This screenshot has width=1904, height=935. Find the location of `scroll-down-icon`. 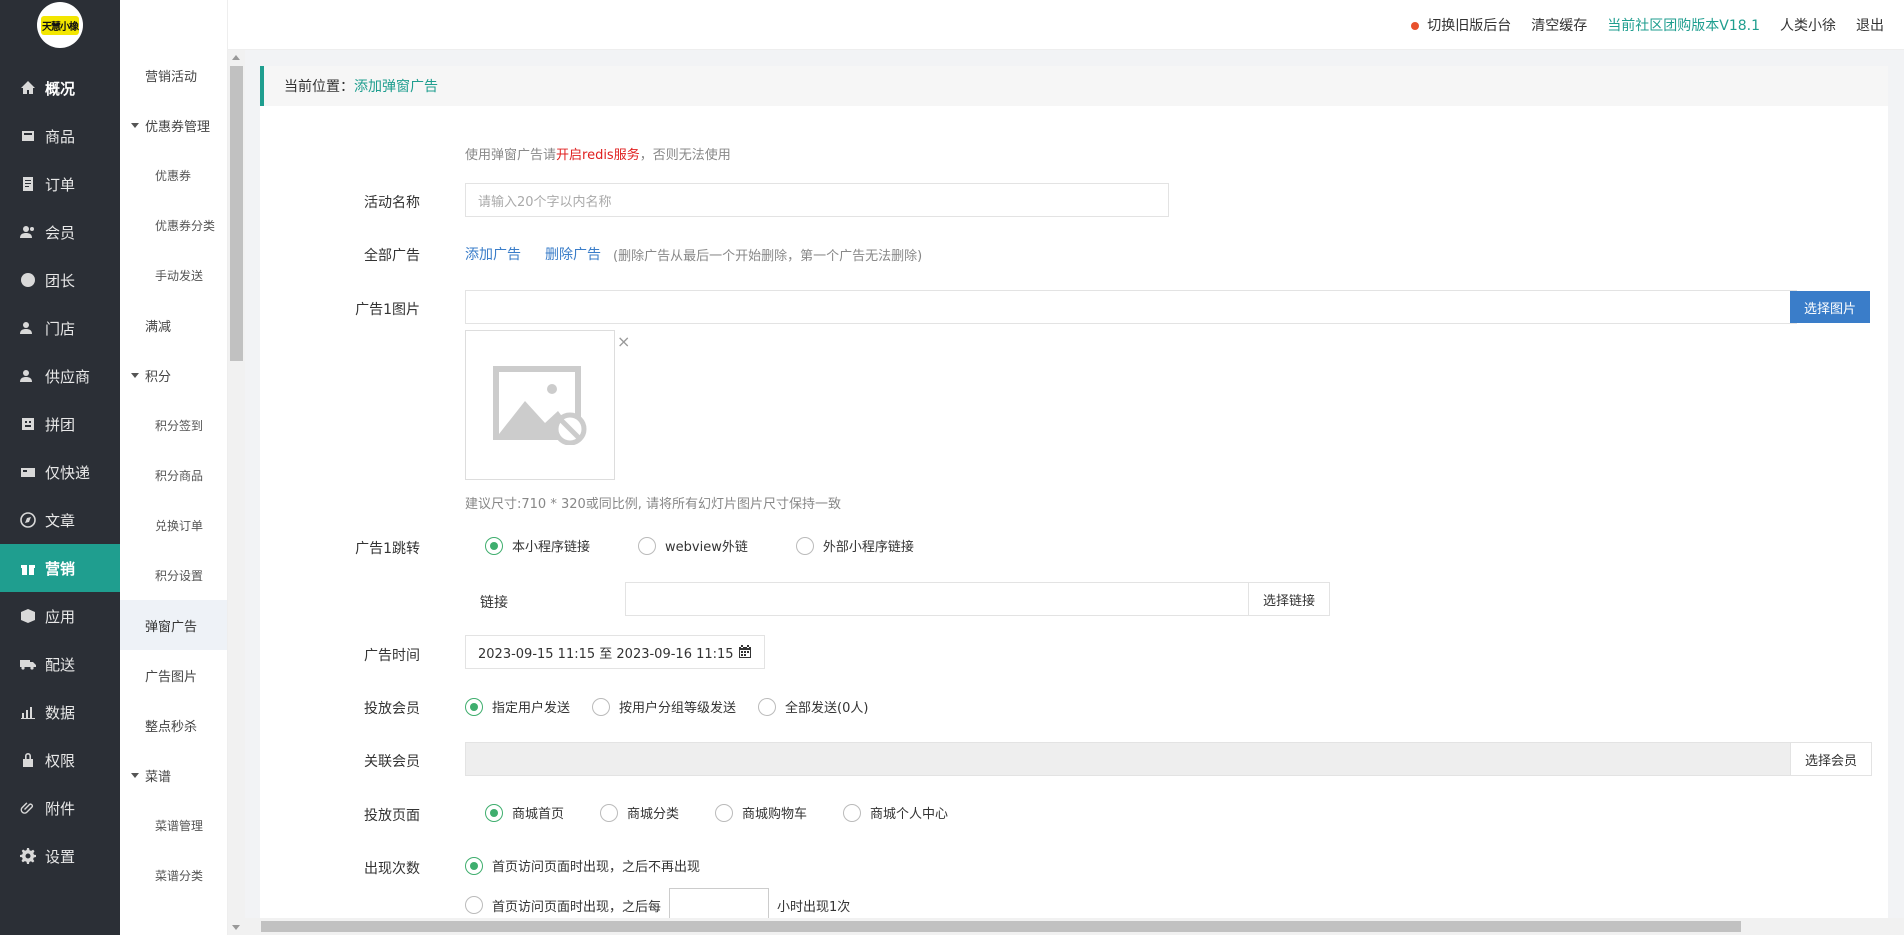

scroll-down-icon is located at coordinates (236, 927).